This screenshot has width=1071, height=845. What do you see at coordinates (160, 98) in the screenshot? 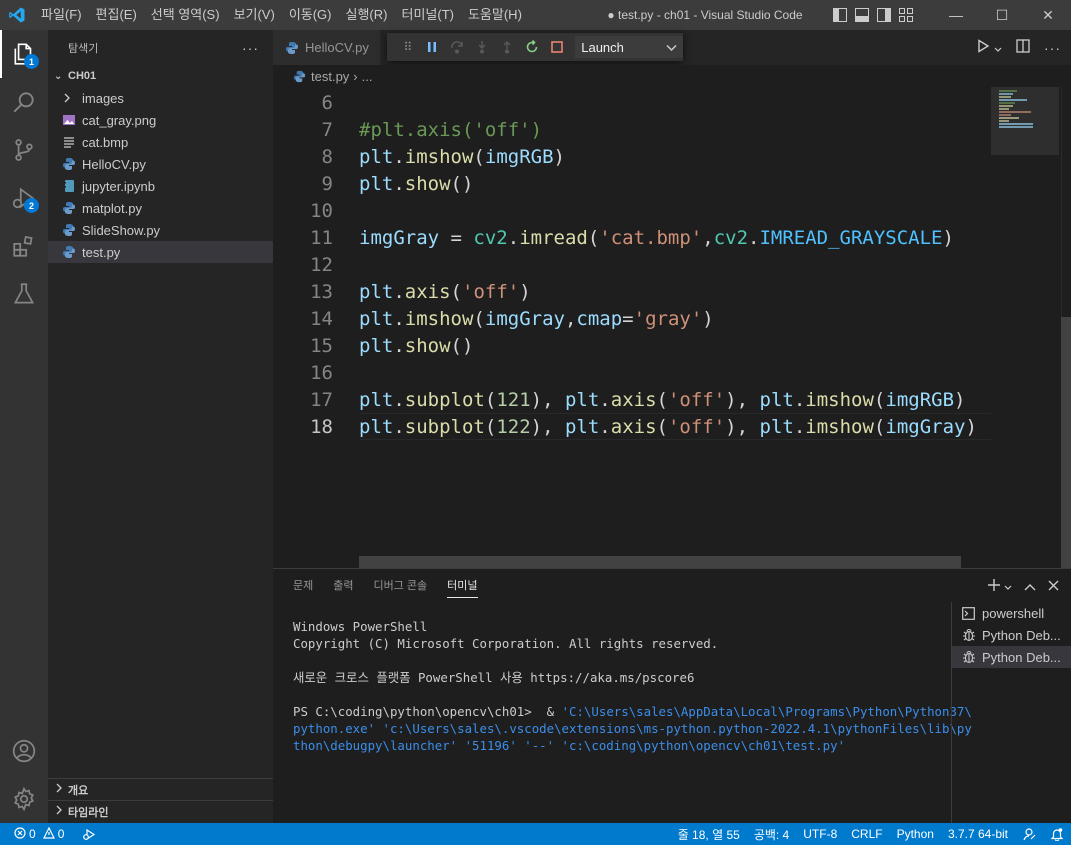
I see `tree-item-images: images` at bounding box center [160, 98].